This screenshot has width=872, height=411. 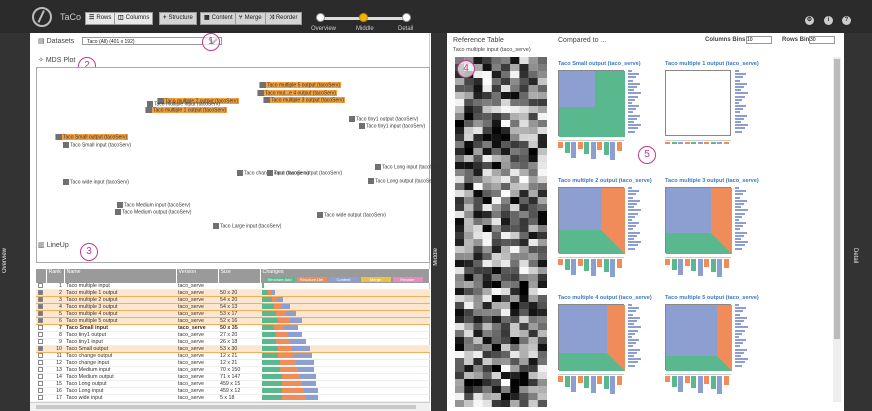 What do you see at coordinates (97, 145) in the screenshot?
I see `mds-node: Taco Small input (tacoServ)` at bounding box center [97, 145].